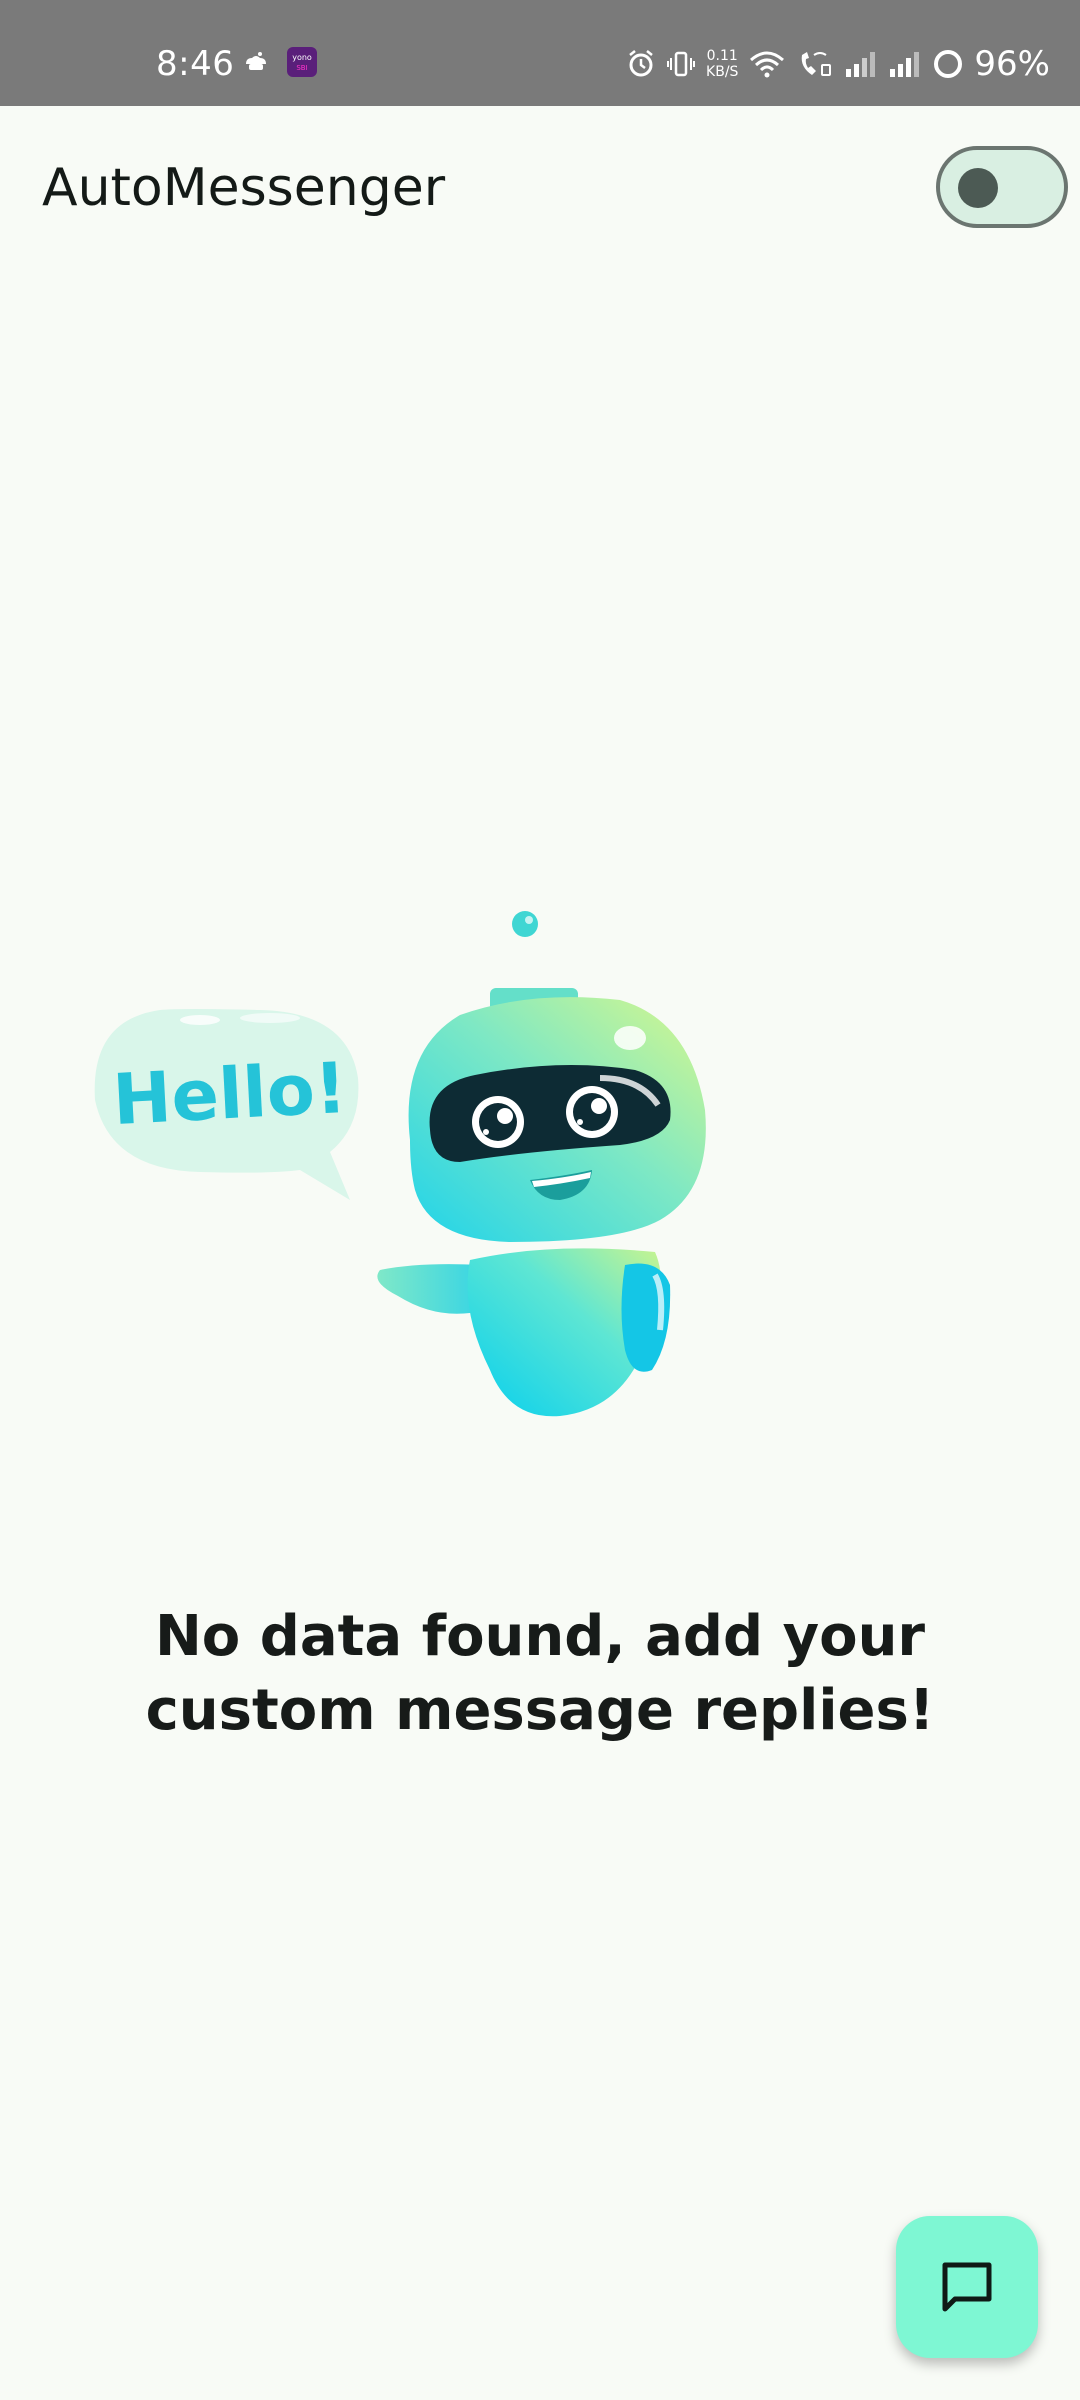  I want to click on yono-app-icon: yono SBI, so click(302, 62).